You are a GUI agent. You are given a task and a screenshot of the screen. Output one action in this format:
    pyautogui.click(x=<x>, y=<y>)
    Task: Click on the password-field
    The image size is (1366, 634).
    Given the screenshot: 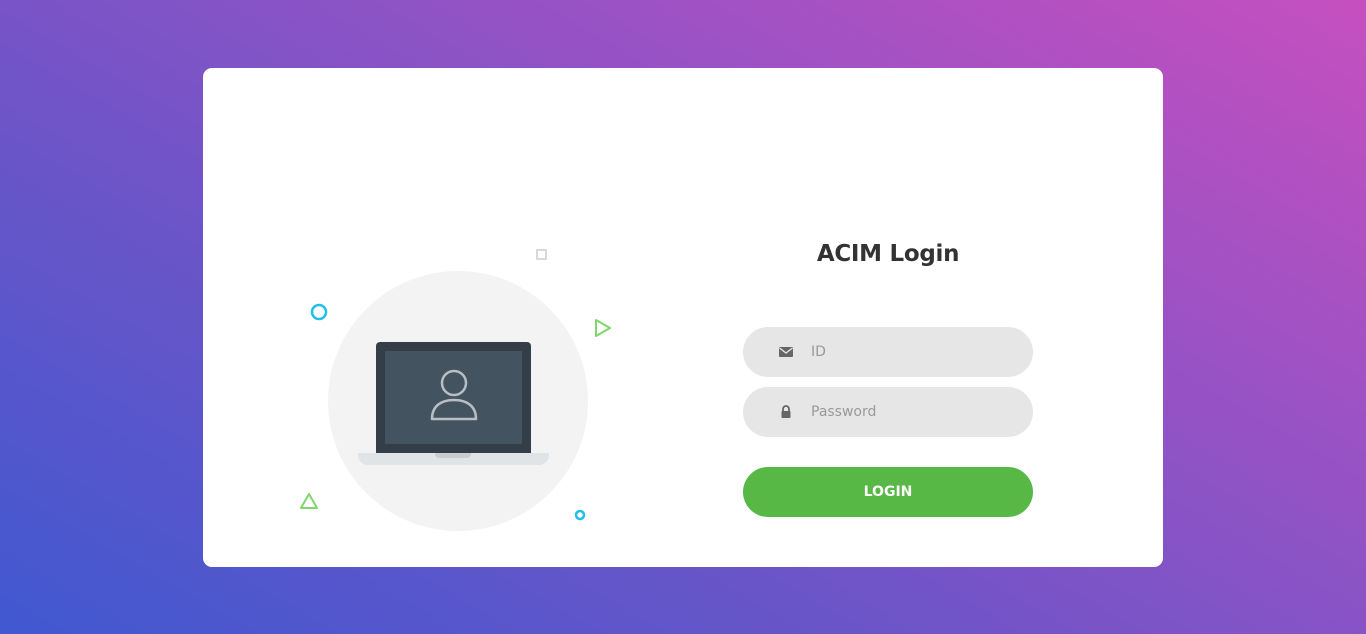 What is the action you would take?
    pyautogui.click(x=888, y=412)
    